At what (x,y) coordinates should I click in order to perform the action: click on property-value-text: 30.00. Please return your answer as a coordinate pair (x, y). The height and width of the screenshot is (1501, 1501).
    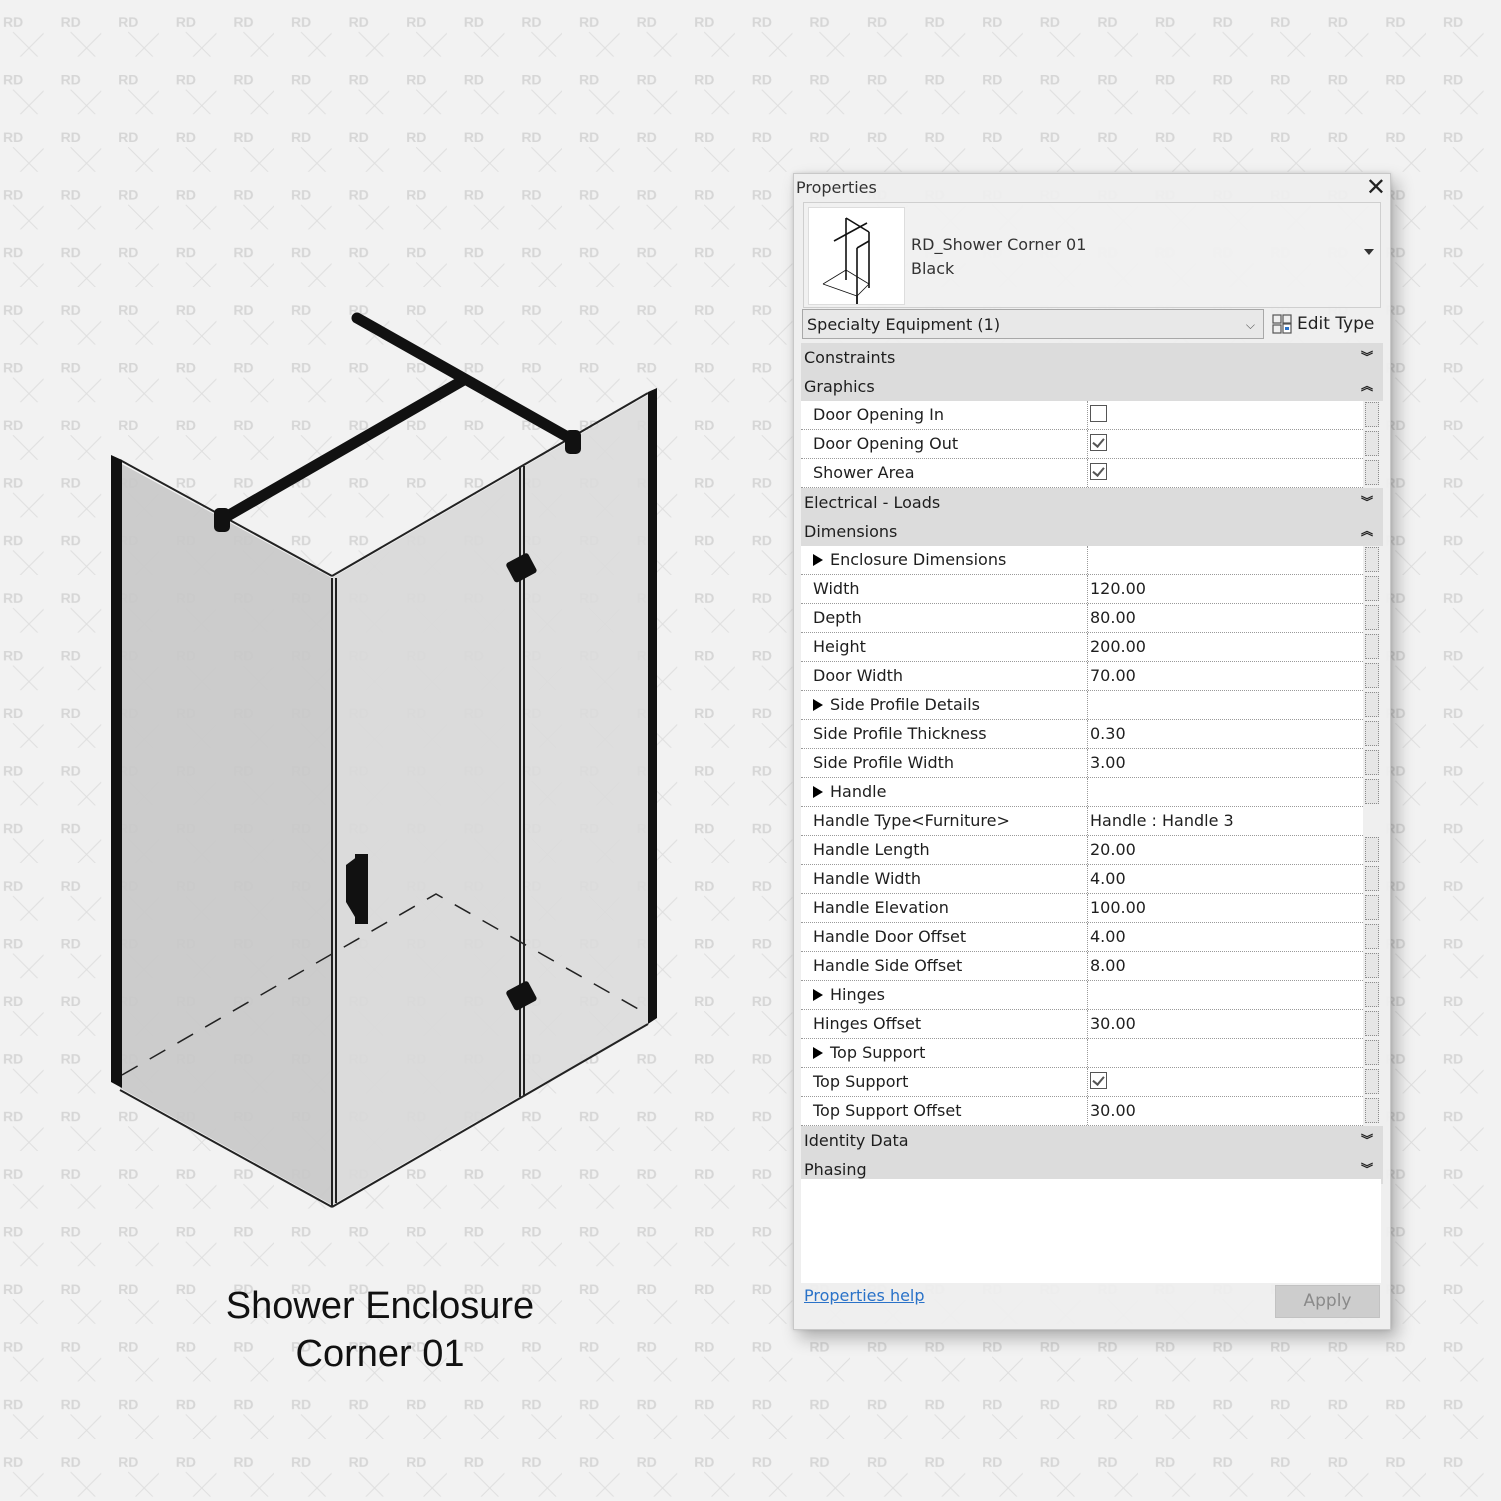
    Looking at the image, I should click on (1113, 1023).